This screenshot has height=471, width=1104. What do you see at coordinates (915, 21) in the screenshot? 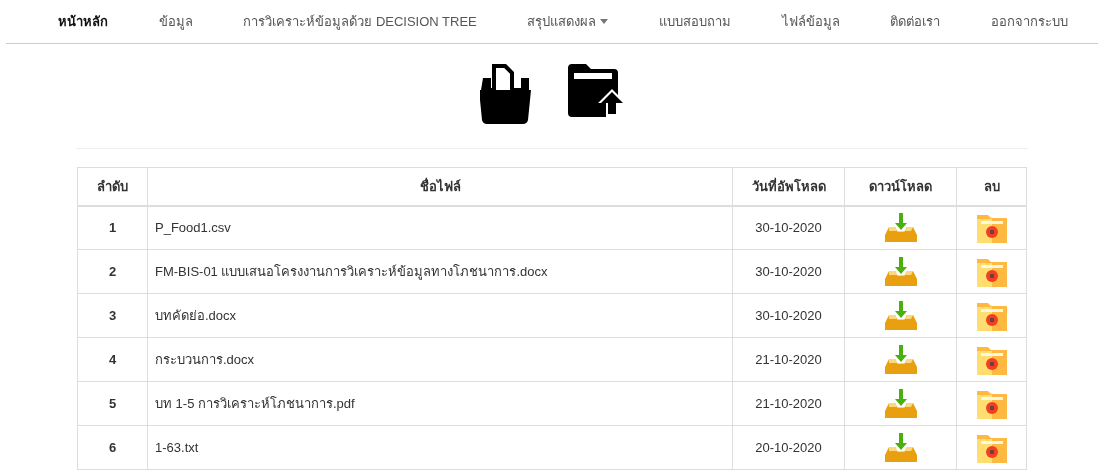
I see `nav-link: ติดต่อเรา` at bounding box center [915, 21].